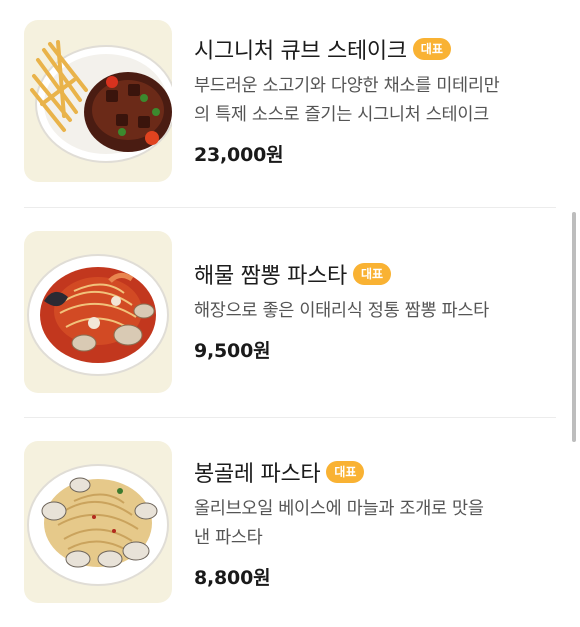  I want to click on menu-item-price: 23,000원, so click(239, 155).